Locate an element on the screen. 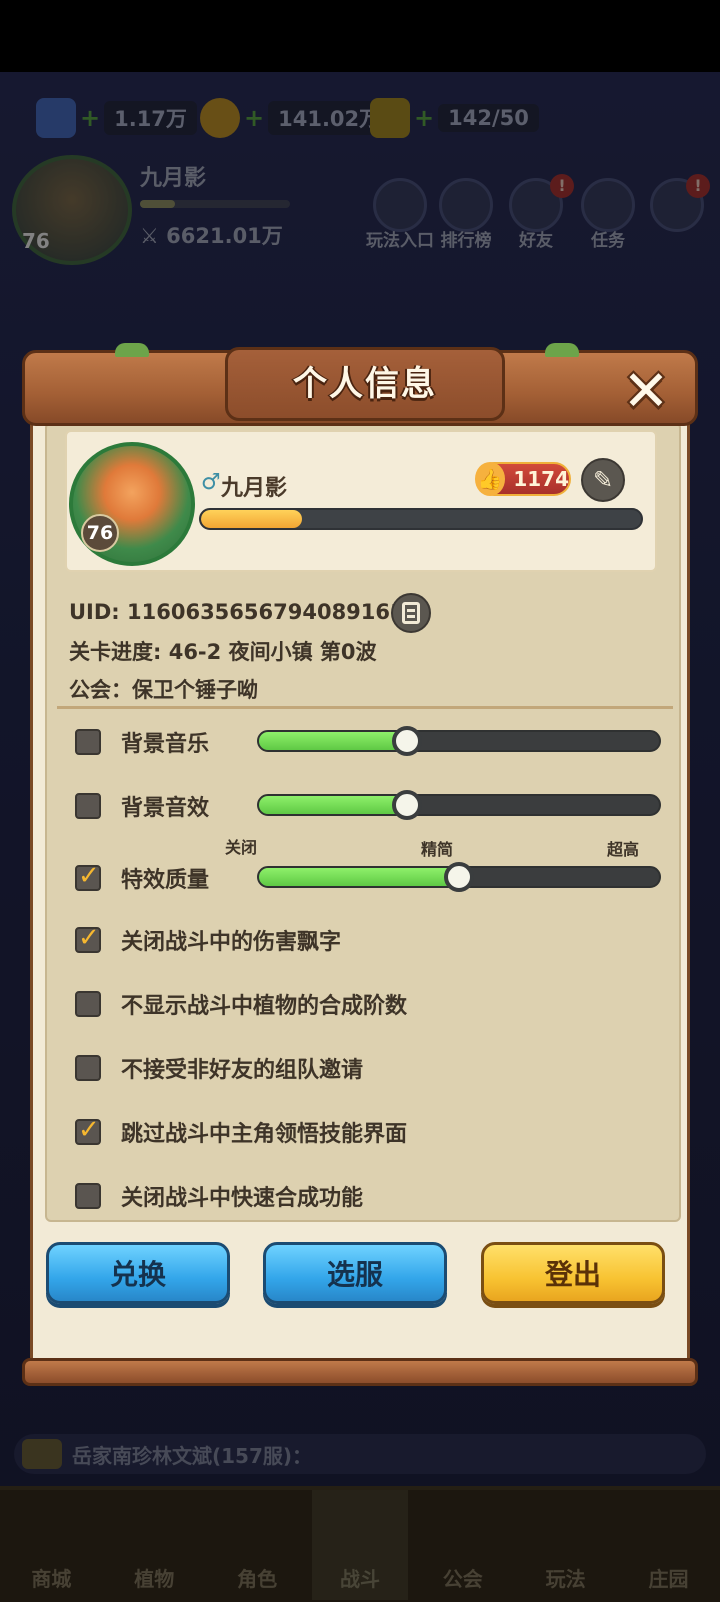  setting-sound-effects: 背景音效 is located at coordinates (368, 806).